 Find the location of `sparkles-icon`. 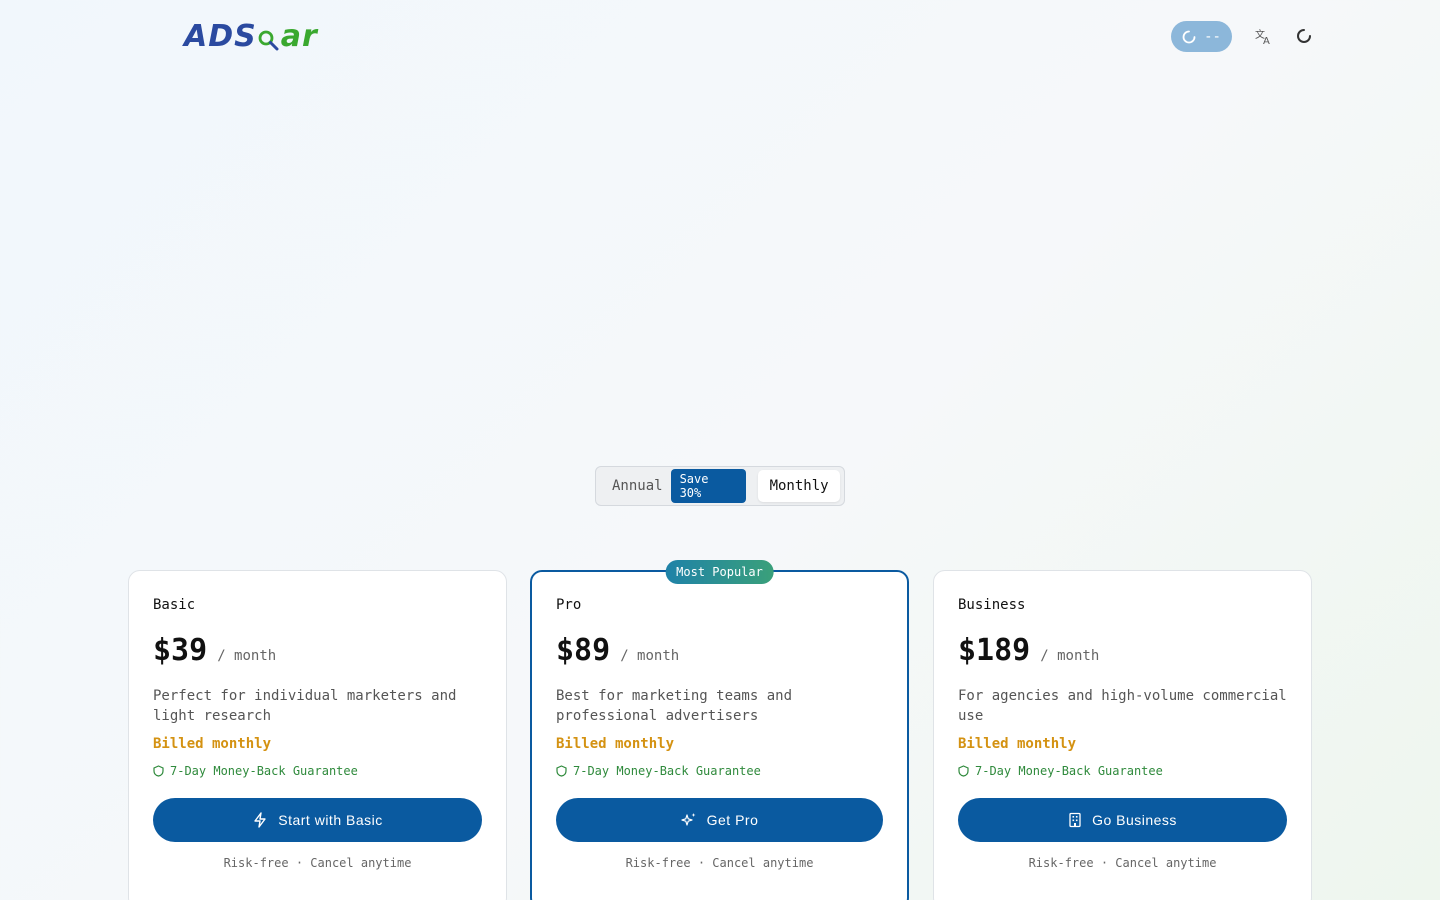

sparkles-icon is located at coordinates (688, 819).